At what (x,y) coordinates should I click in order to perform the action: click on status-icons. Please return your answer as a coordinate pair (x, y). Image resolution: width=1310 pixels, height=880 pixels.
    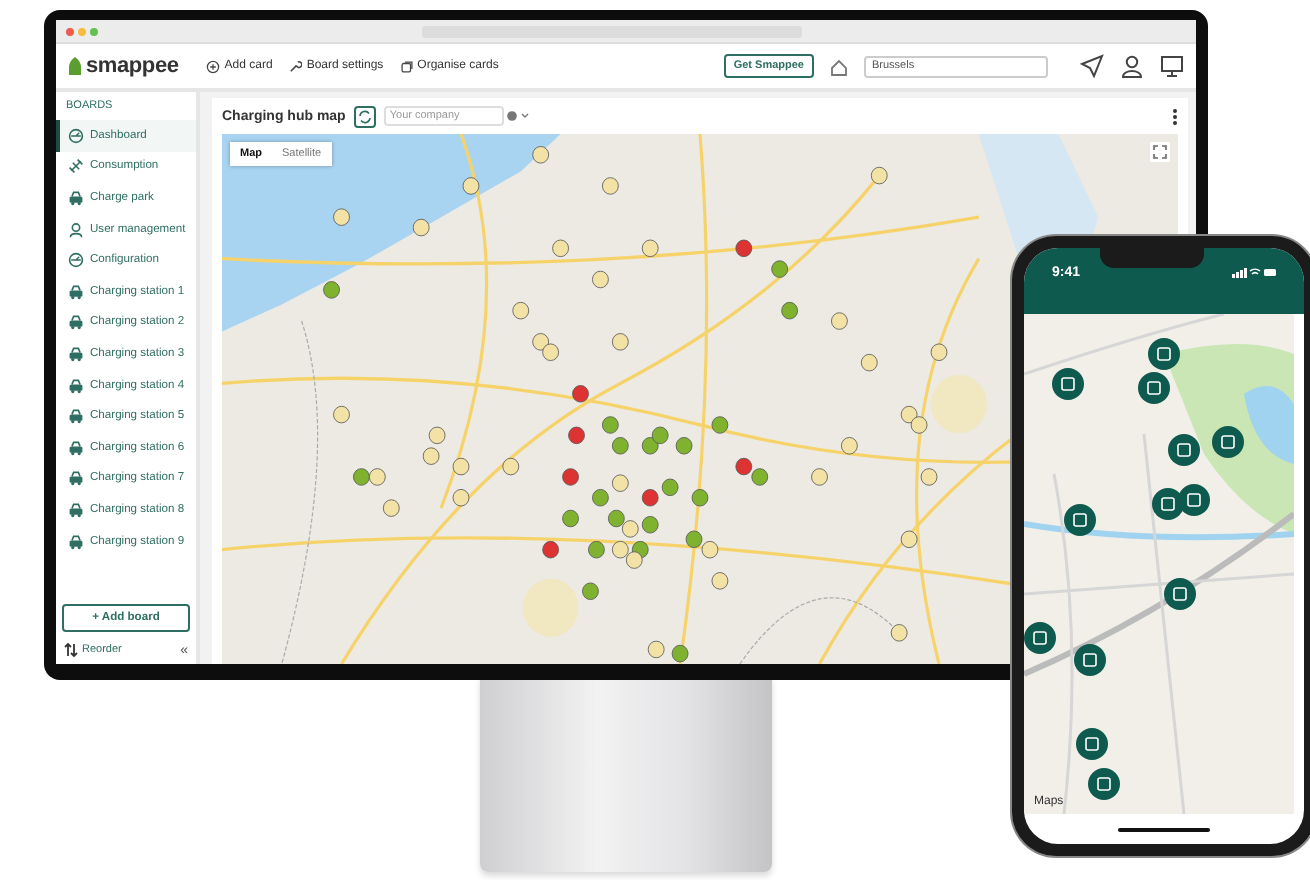
    Looking at the image, I should click on (1254, 272).